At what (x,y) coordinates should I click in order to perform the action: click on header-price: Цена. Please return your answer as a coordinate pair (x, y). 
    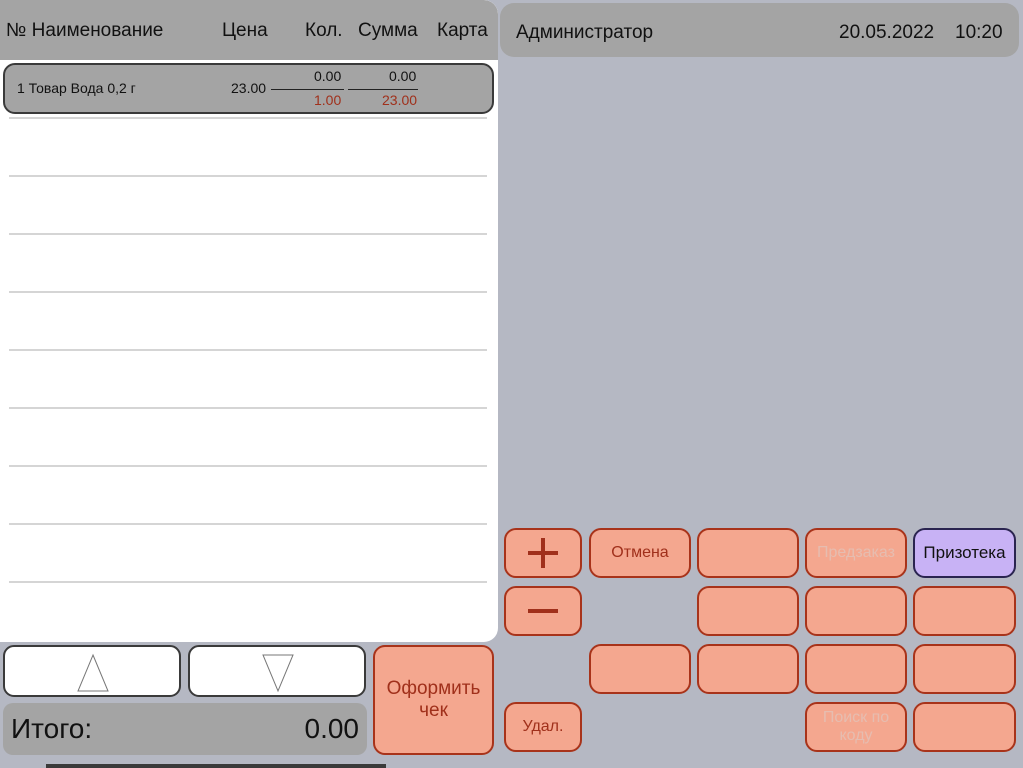
    Looking at the image, I should click on (245, 30).